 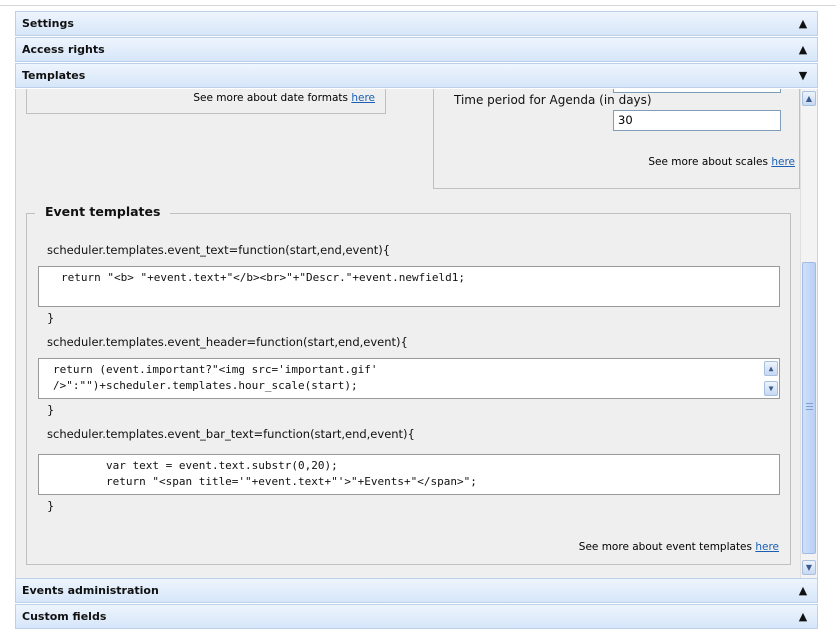 What do you see at coordinates (416, 590) in the screenshot?
I see `accordion-events-administration: Events administration ▲` at bounding box center [416, 590].